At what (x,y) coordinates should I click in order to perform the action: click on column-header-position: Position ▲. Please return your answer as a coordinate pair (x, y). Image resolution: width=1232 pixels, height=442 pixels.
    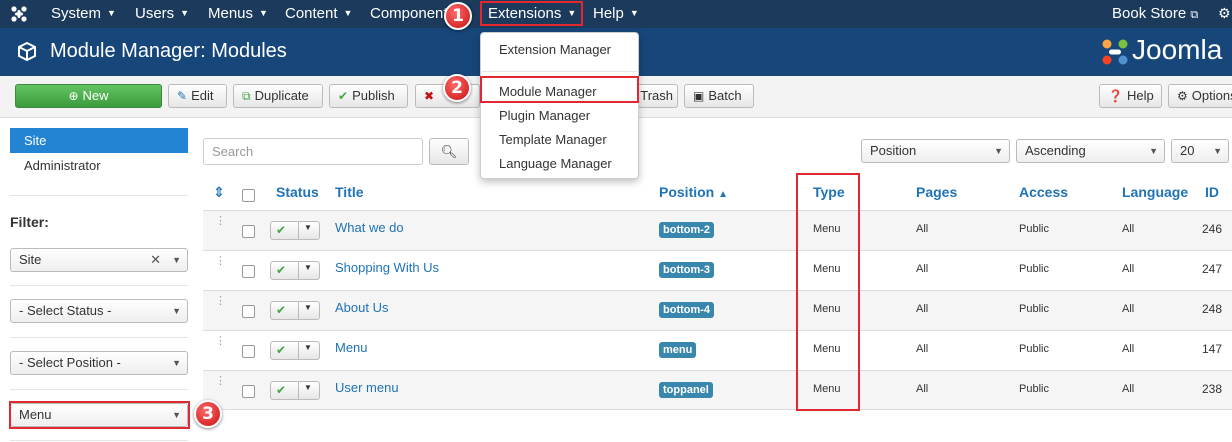
    Looking at the image, I should click on (693, 192).